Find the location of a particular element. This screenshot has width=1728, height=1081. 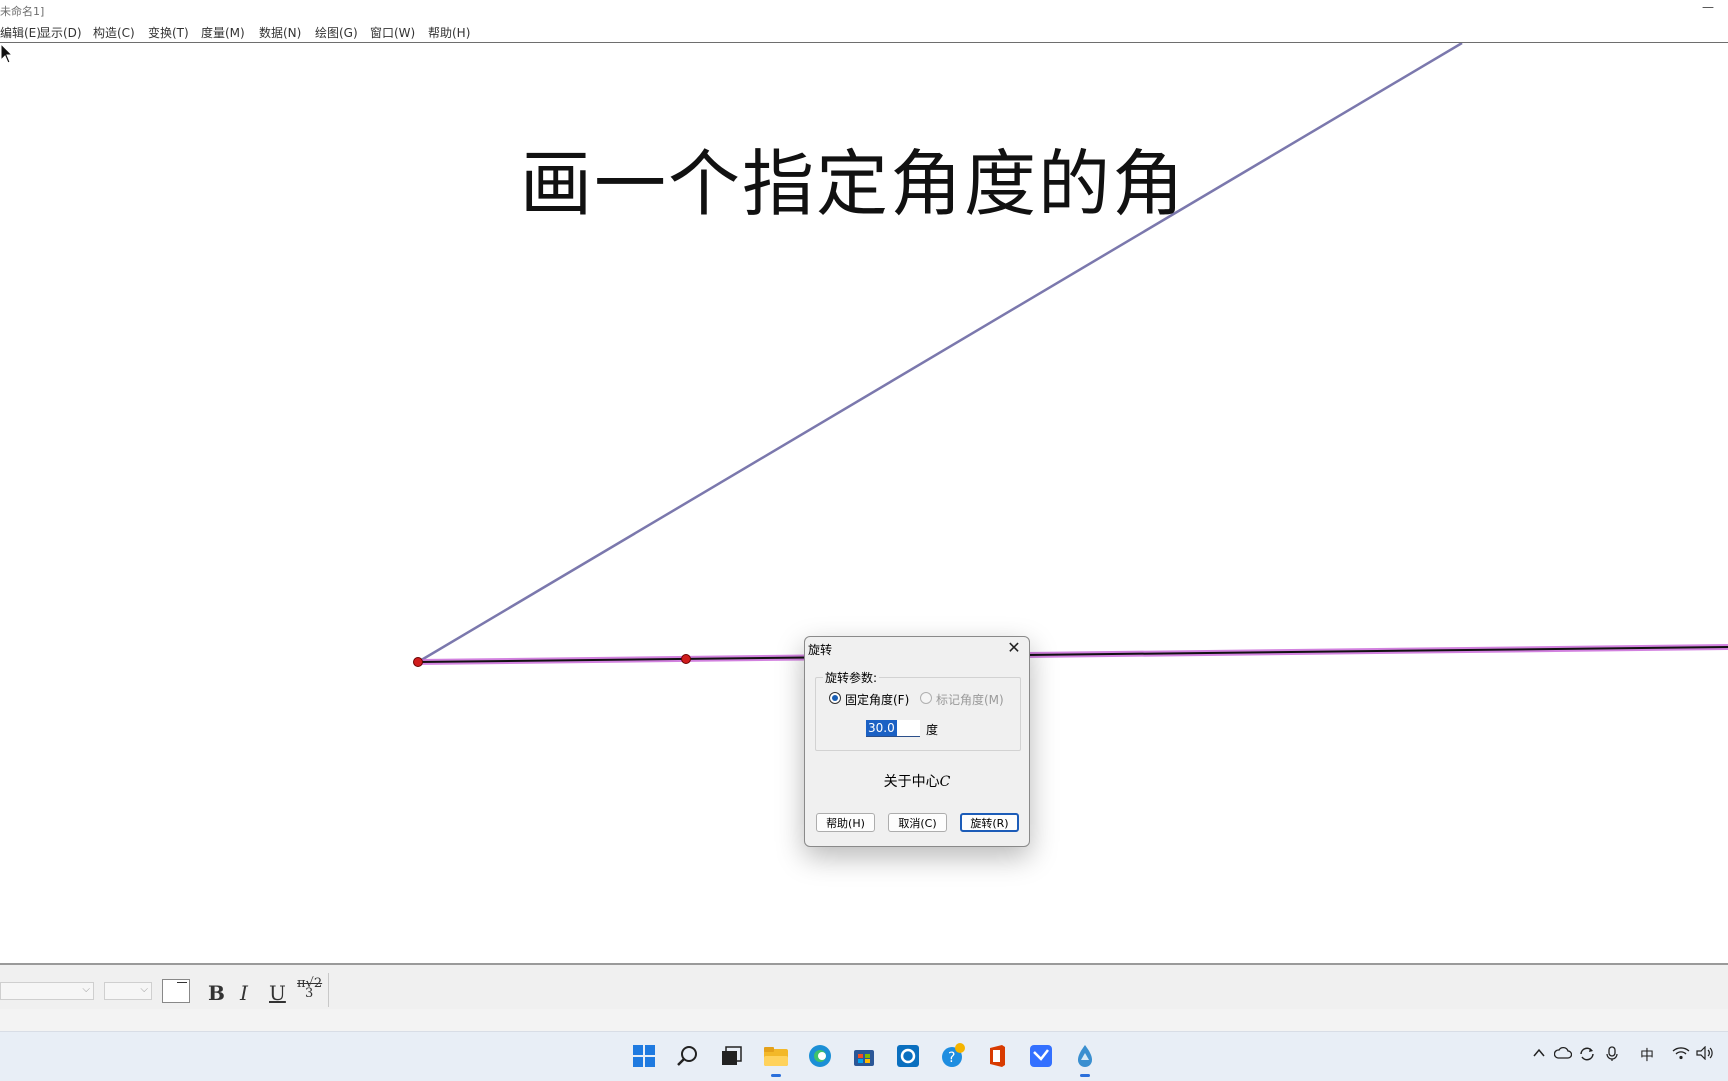

rotation-params-label: 旋转参数: is located at coordinates (851, 677).